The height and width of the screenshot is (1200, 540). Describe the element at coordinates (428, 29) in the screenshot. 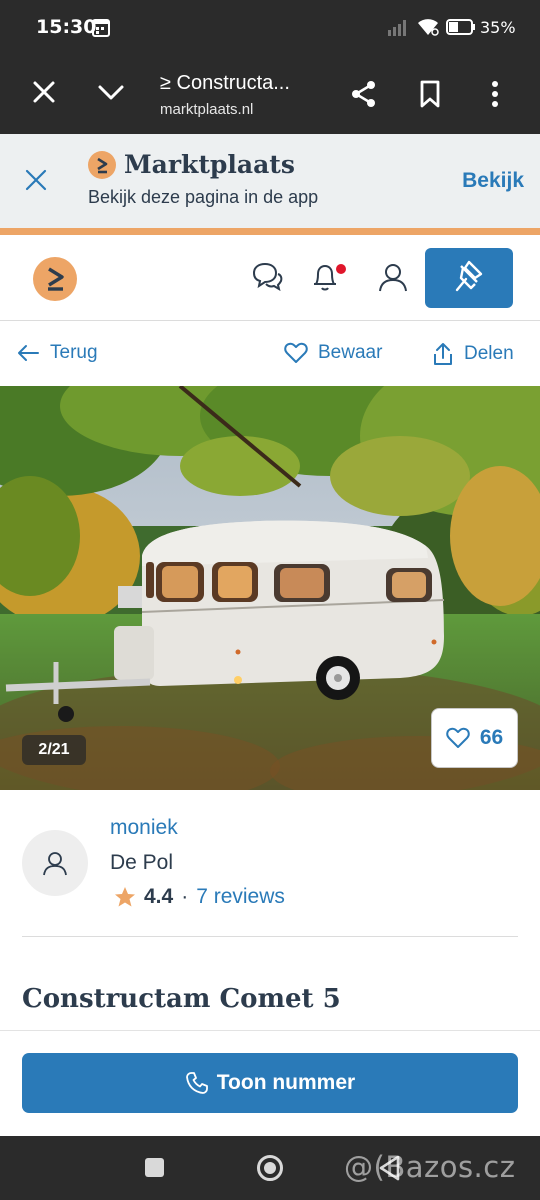

I see `wifi-icon` at that location.